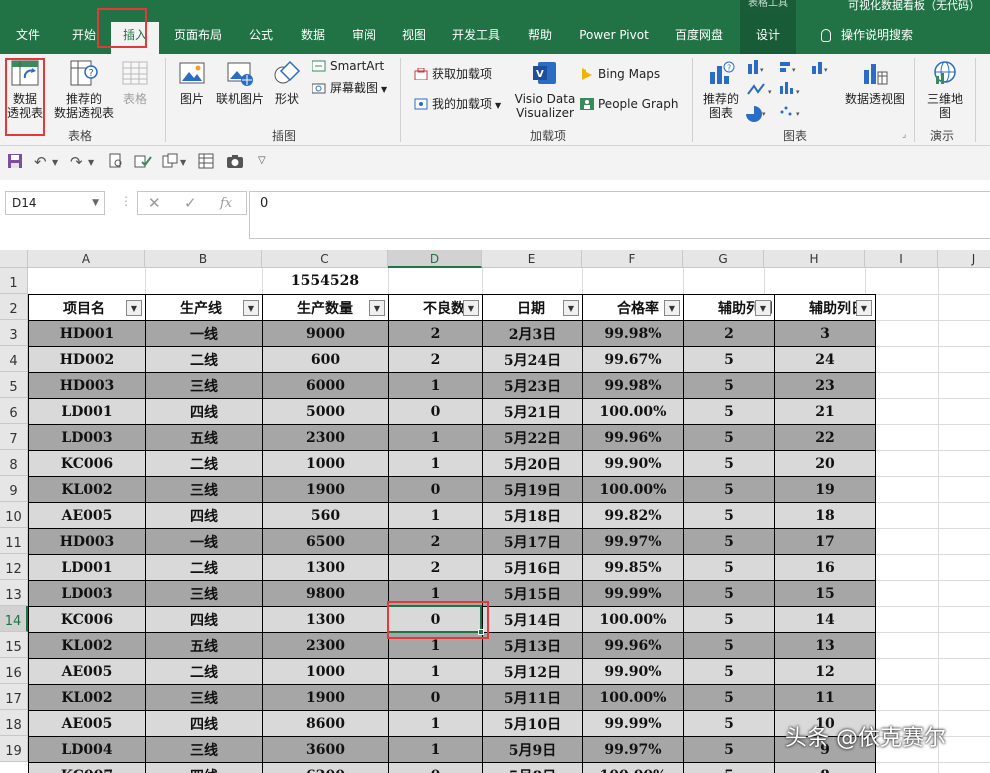 The width and height of the screenshot is (990, 773). What do you see at coordinates (633, 437) in the screenshot?
I see `table-cell: 99.96%` at bounding box center [633, 437].